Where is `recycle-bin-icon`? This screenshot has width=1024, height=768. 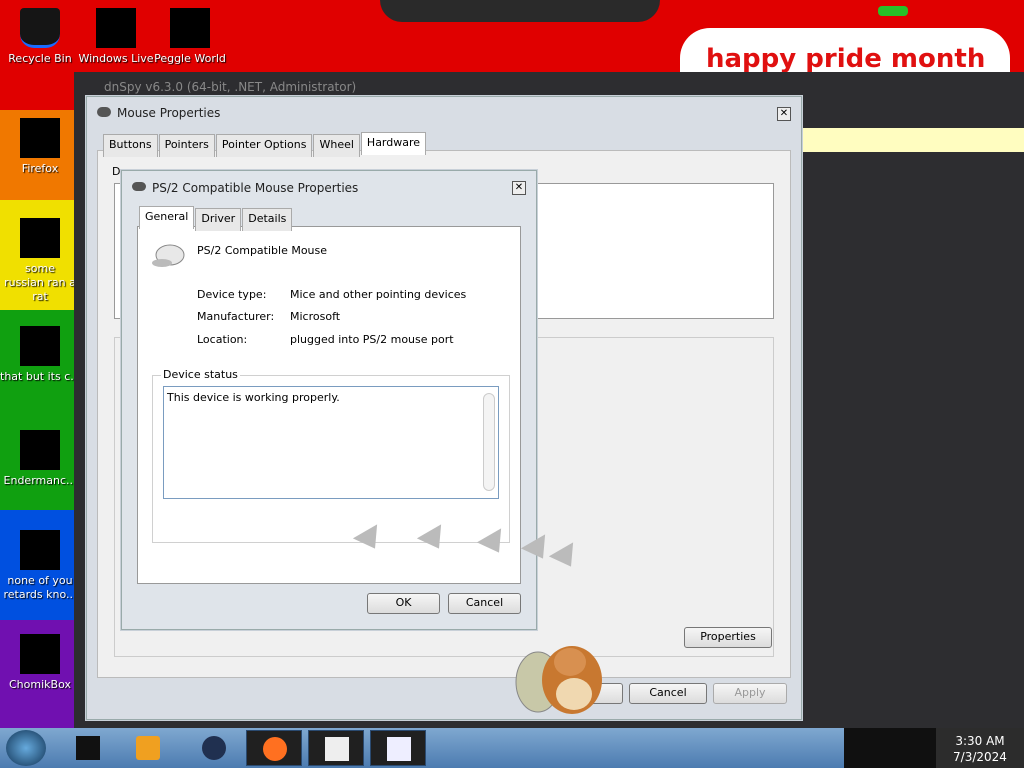
recycle-bin-icon is located at coordinates (40, 28).